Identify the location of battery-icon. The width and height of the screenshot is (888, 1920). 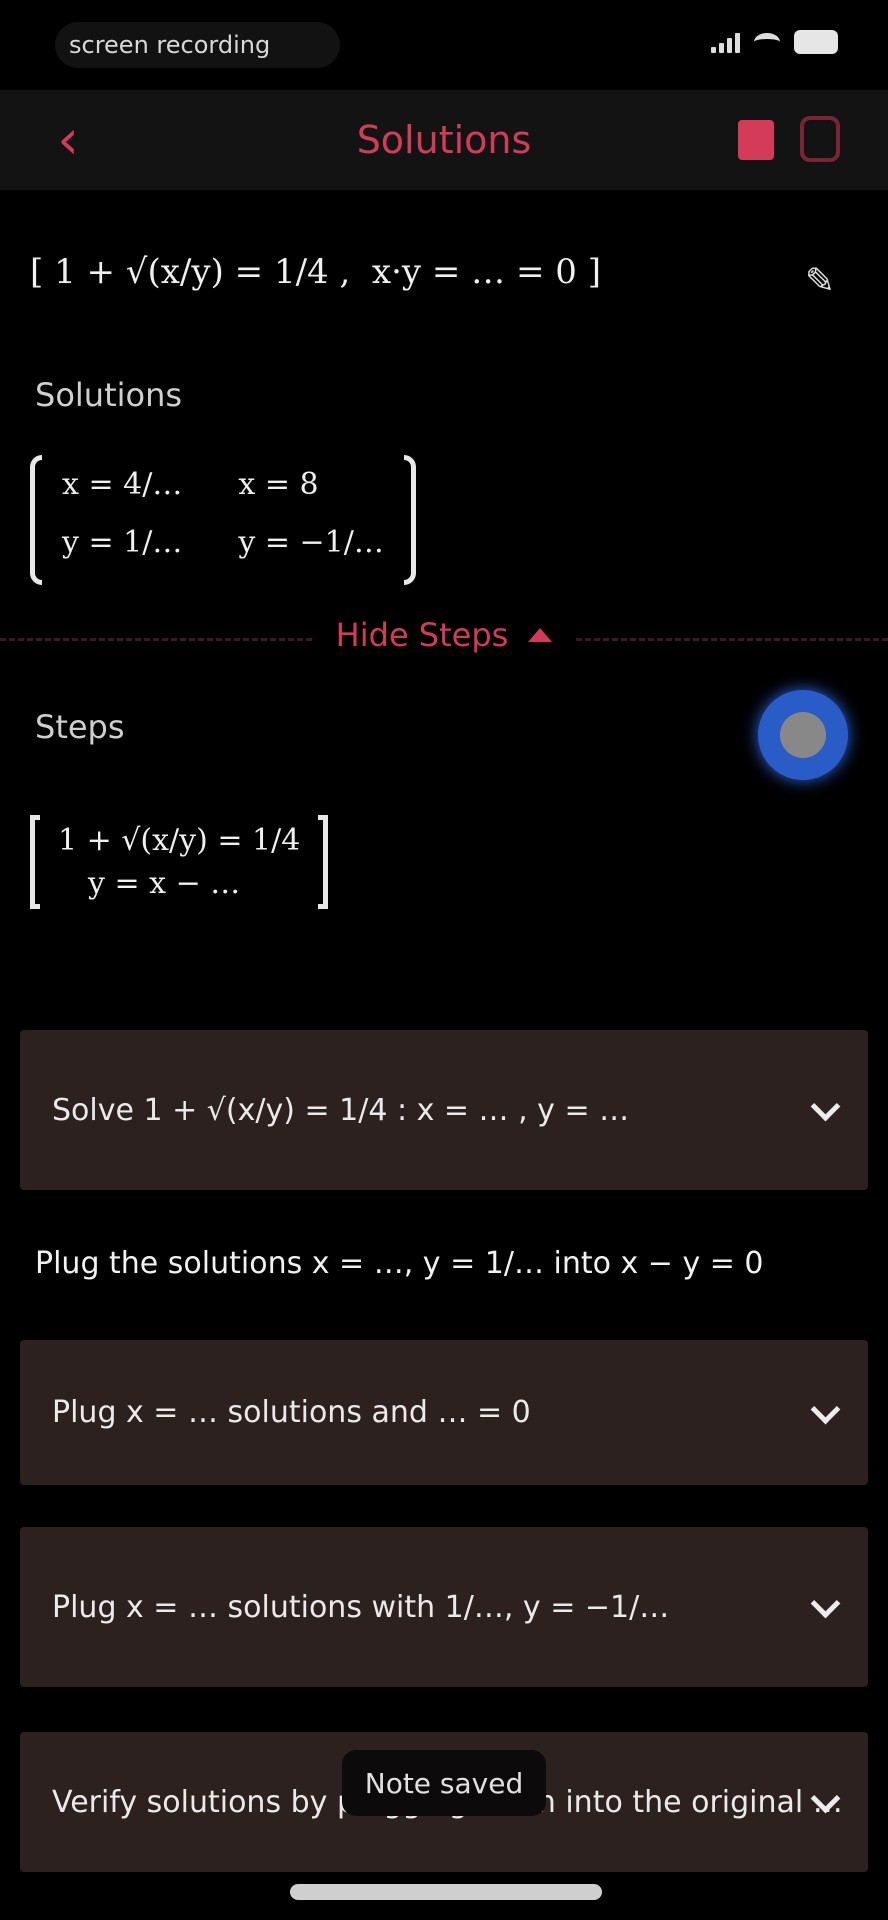
(816, 42).